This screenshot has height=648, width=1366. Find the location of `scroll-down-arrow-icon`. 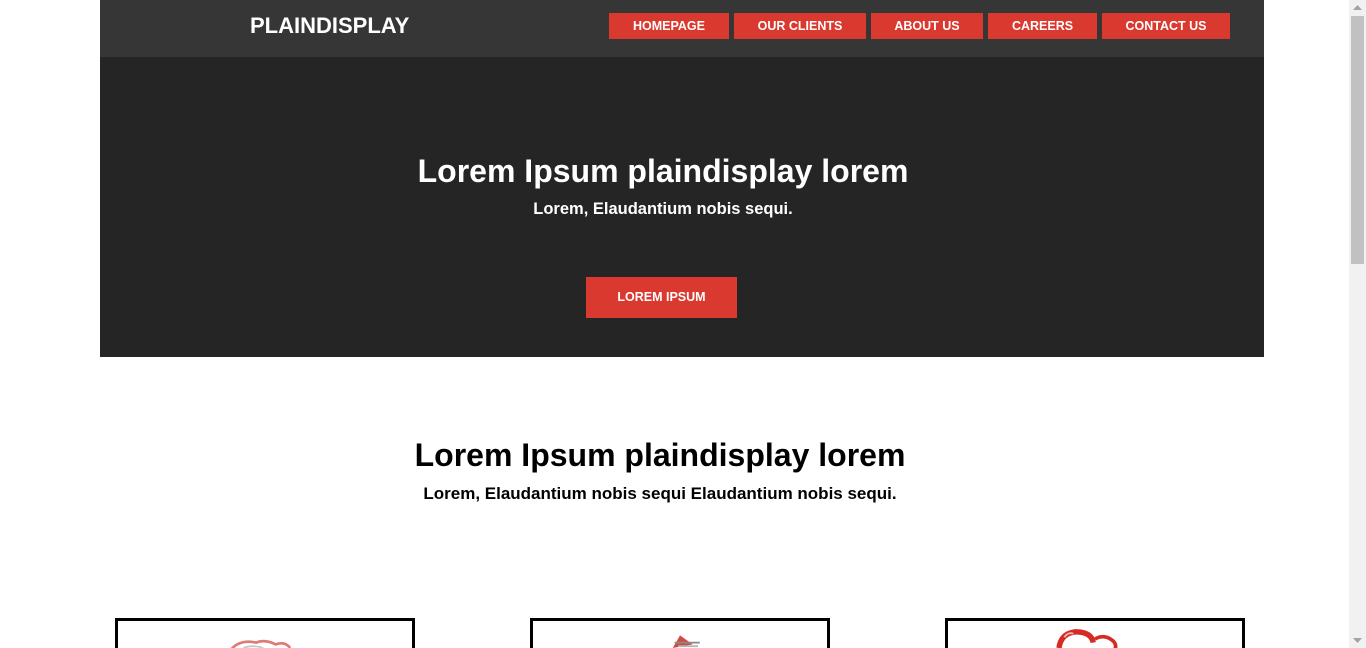

scroll-down-arrow-icon is located at coordinates (1357, 640).